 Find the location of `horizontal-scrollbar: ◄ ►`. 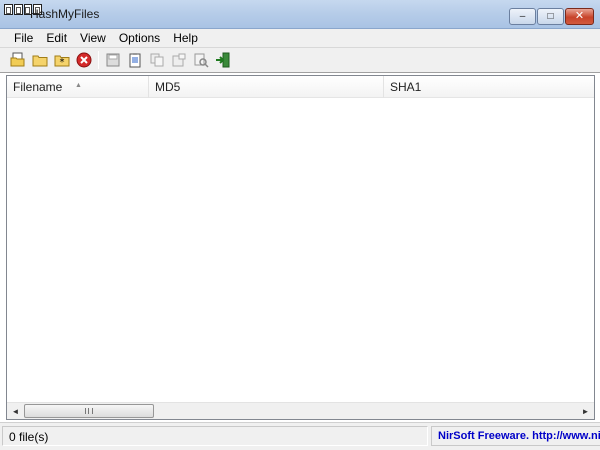

horizontal-scrollbar: ◄ ► is located at coordinates (300, 410).